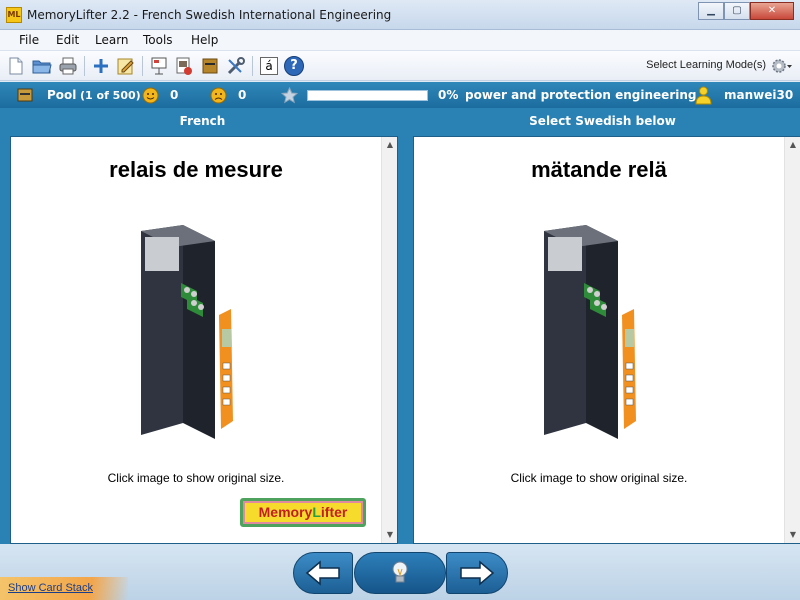 The width and height of the screenshot is (800, 600). I want to click on window-controls: ▁ ▢ ✕, so click(746, 11).